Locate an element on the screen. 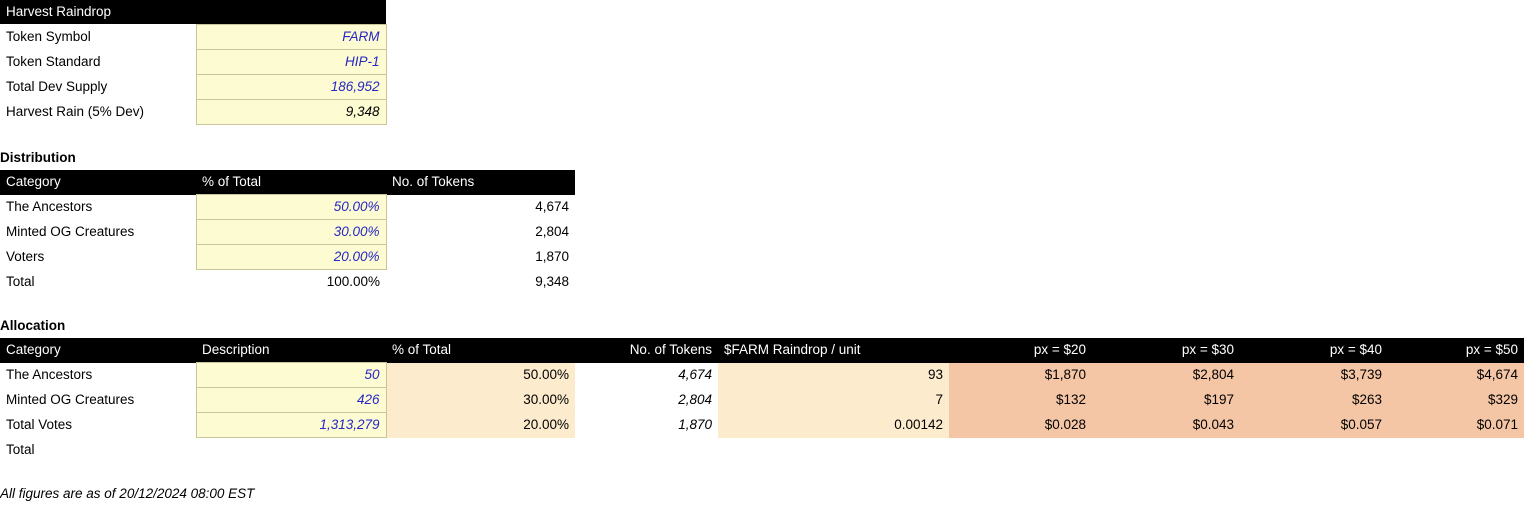 The height and width of the screenshot is (529, 1524). distribution-tokens-ancestors: 4,674 is located at coordinates (552, 206).